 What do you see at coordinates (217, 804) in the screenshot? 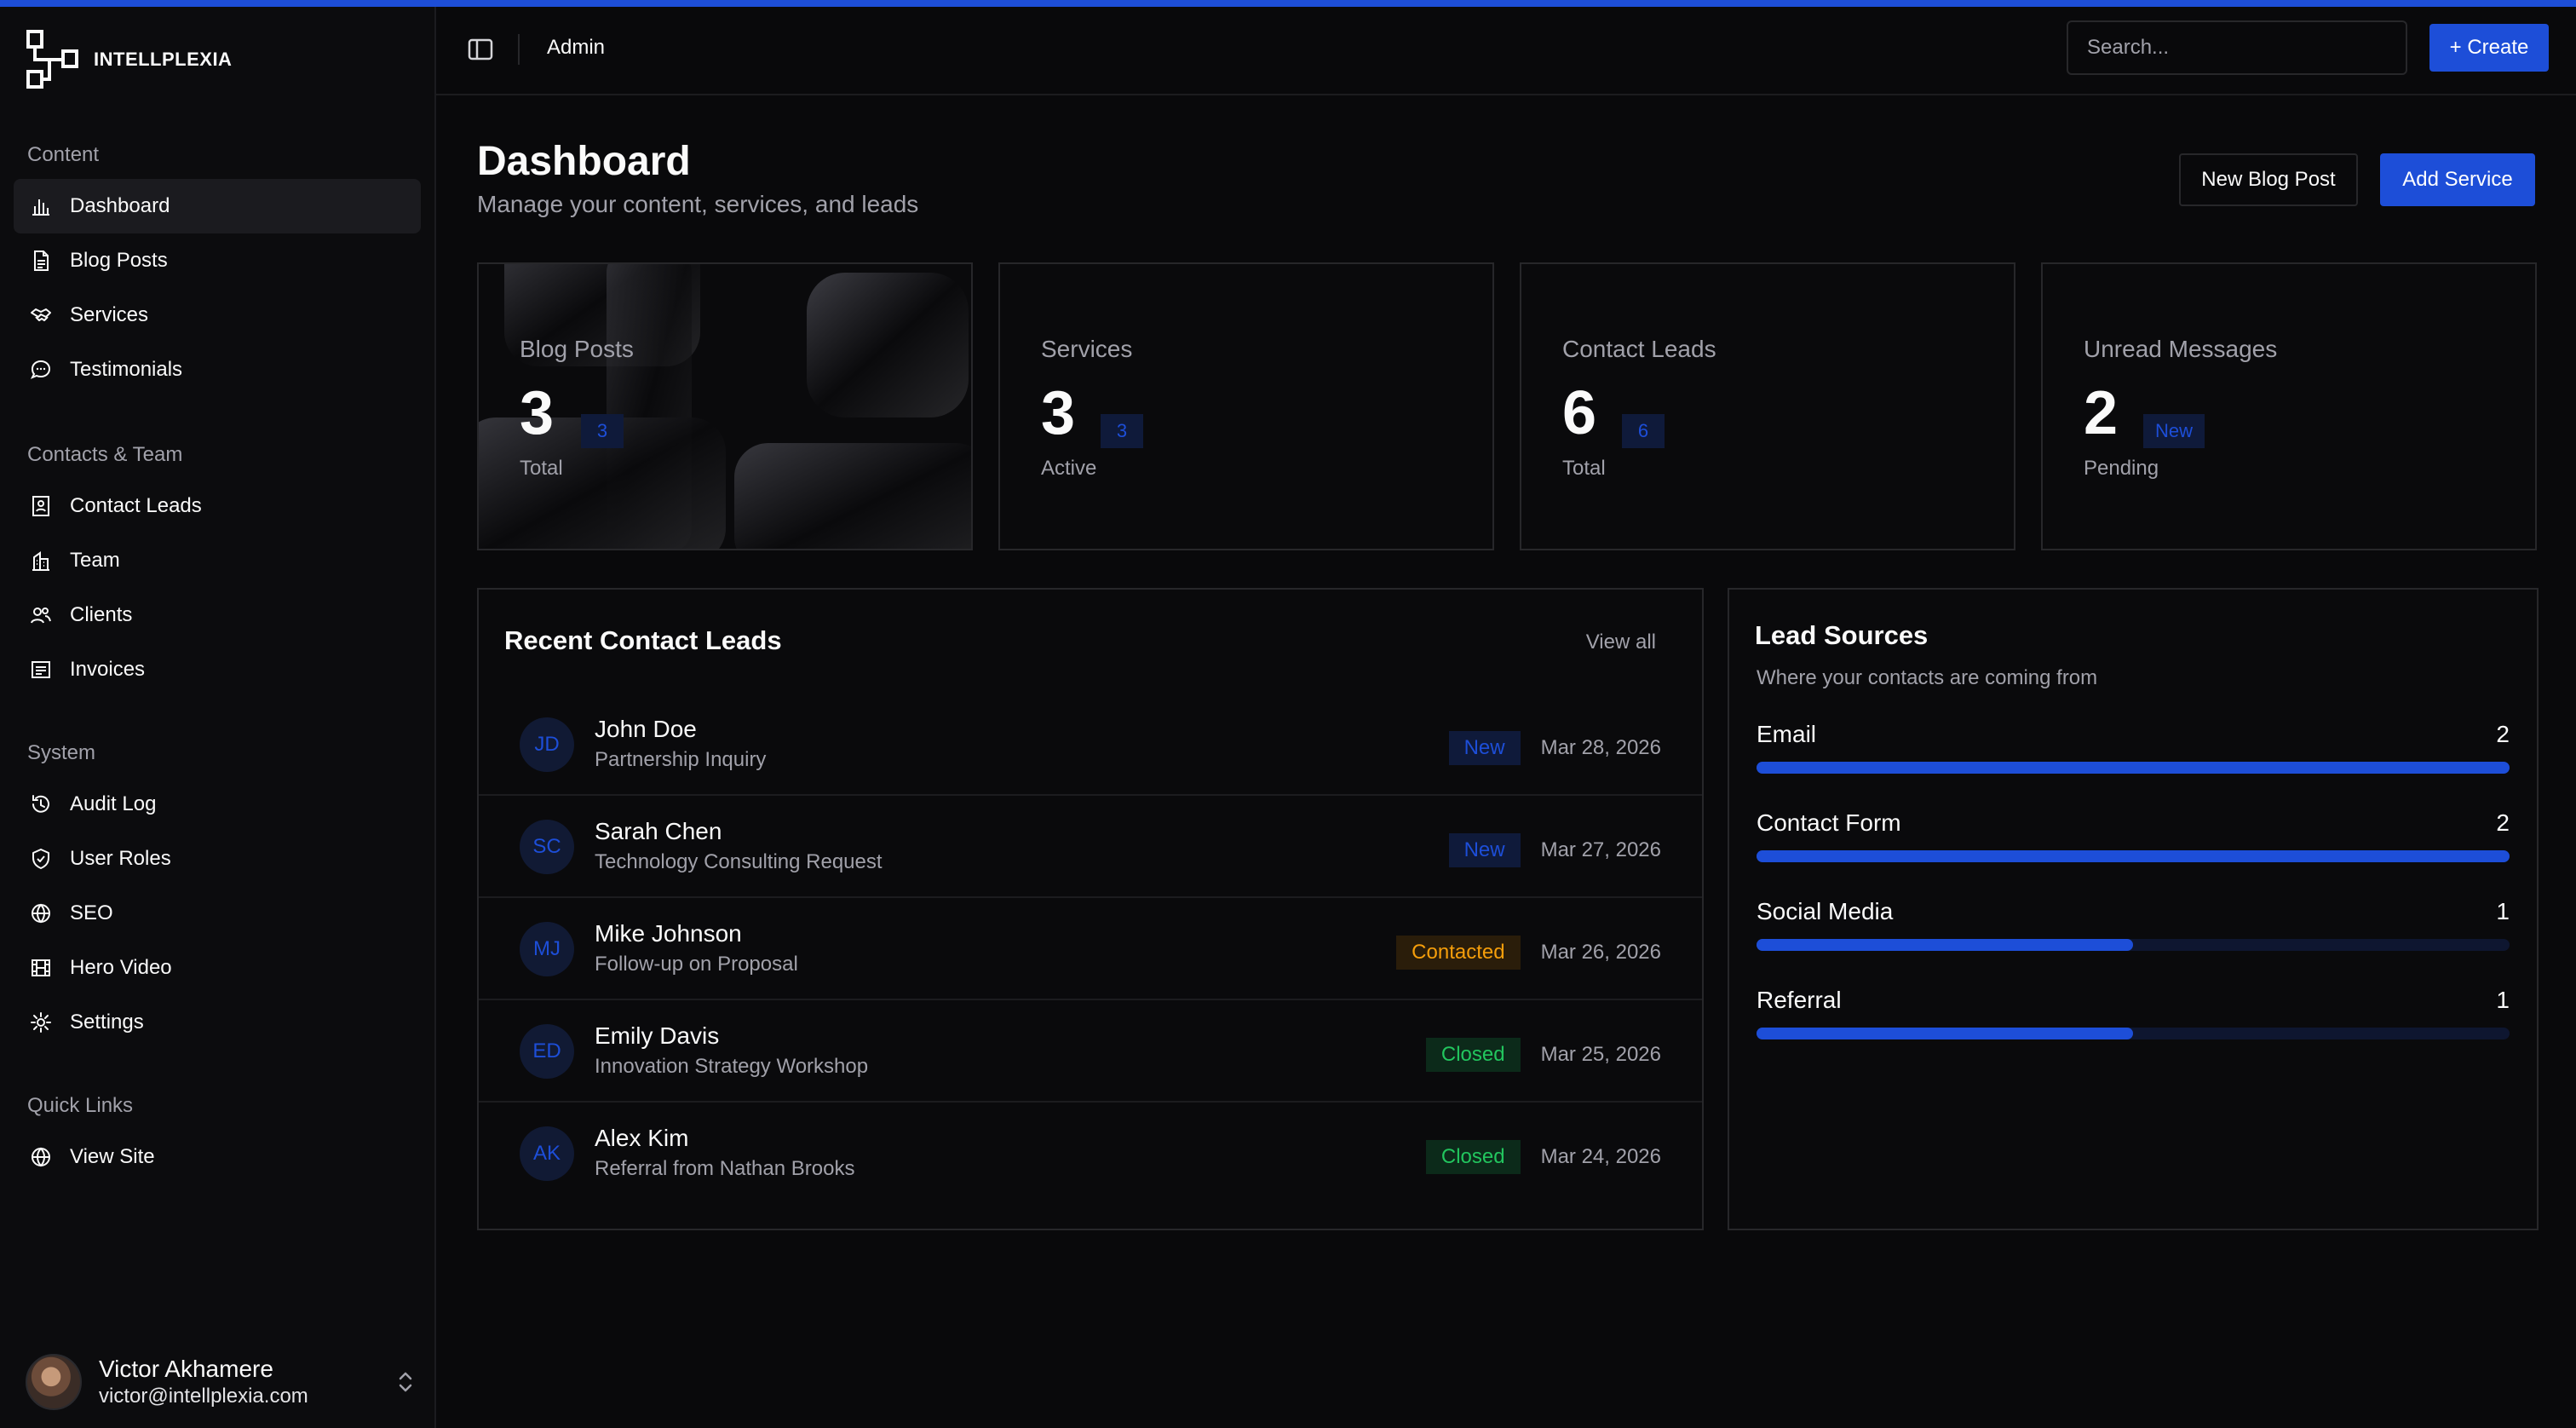
I see `sidebar-item-audit-log: Audit Log` at bounding box center [217, 804].